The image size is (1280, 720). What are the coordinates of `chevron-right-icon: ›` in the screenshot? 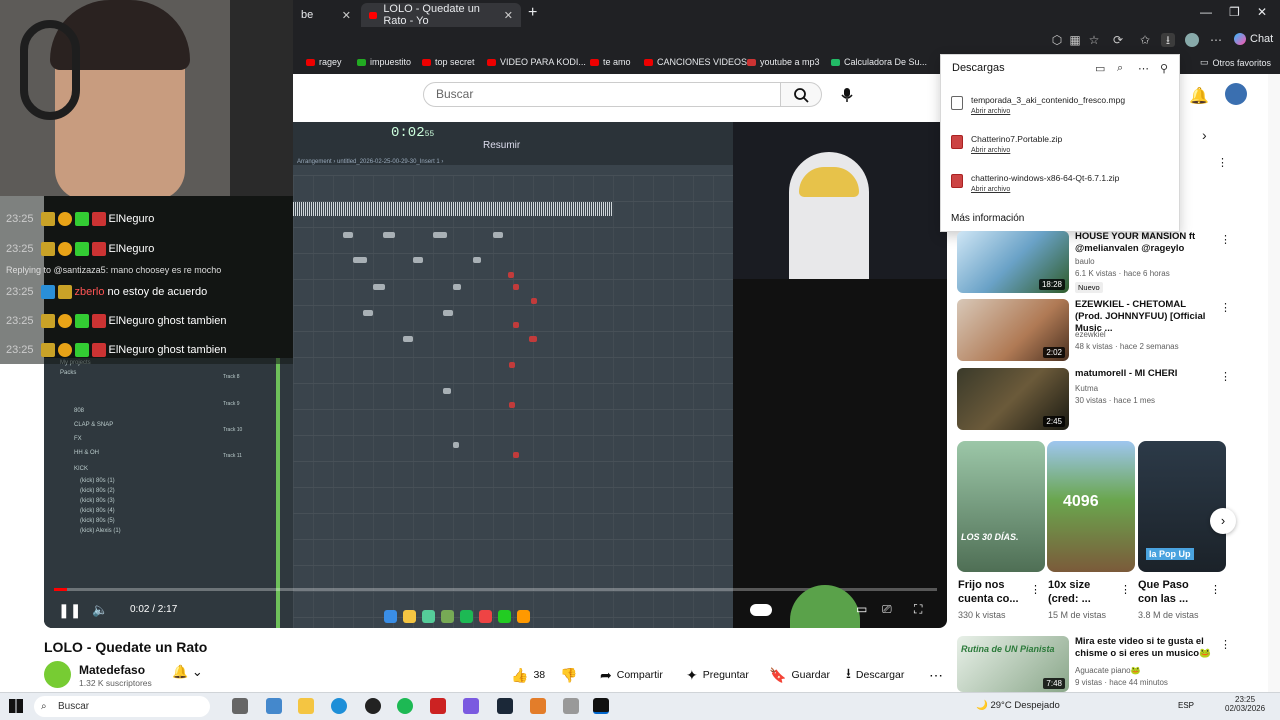 It's located at (1204, 135).